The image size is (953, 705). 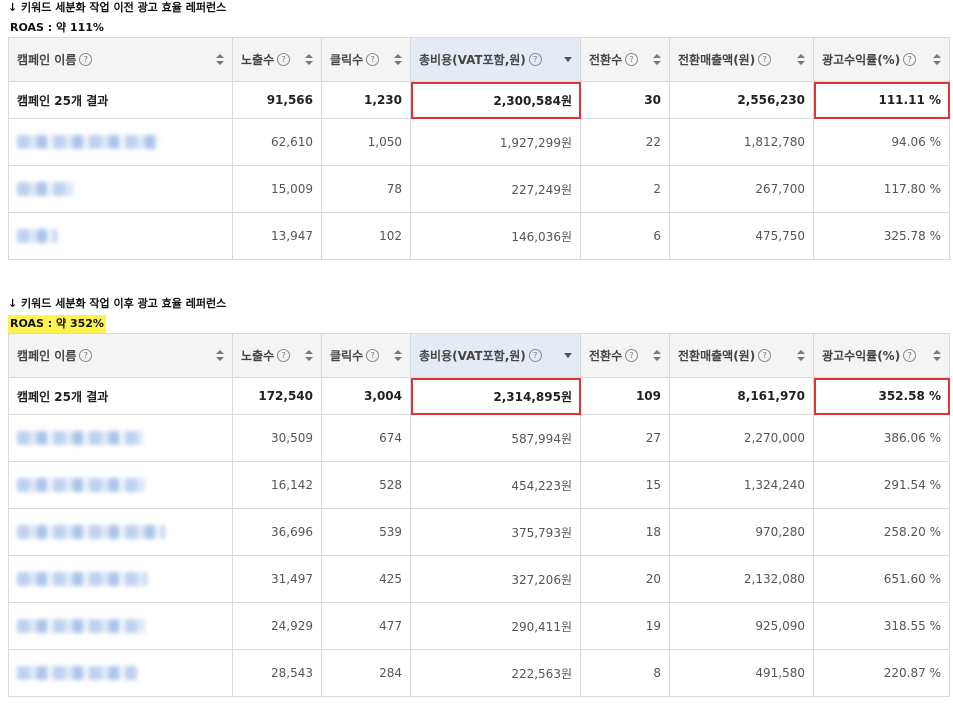 I want to click on conversions-cell: 15, so click(x=625, y=485).